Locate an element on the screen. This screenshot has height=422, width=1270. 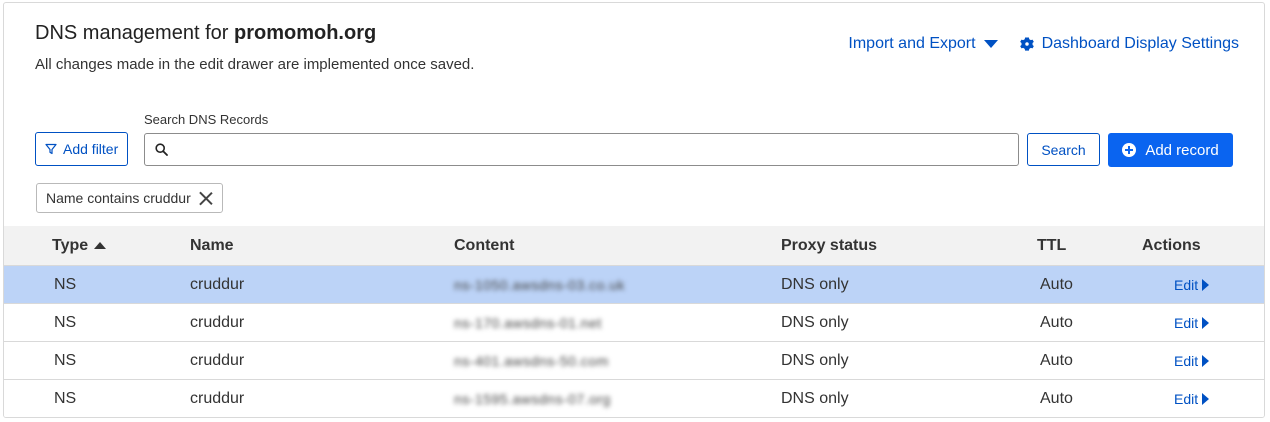
dashboard-display-settings-label: Dashboard Display Settings is located at coordinates (1140, 43).